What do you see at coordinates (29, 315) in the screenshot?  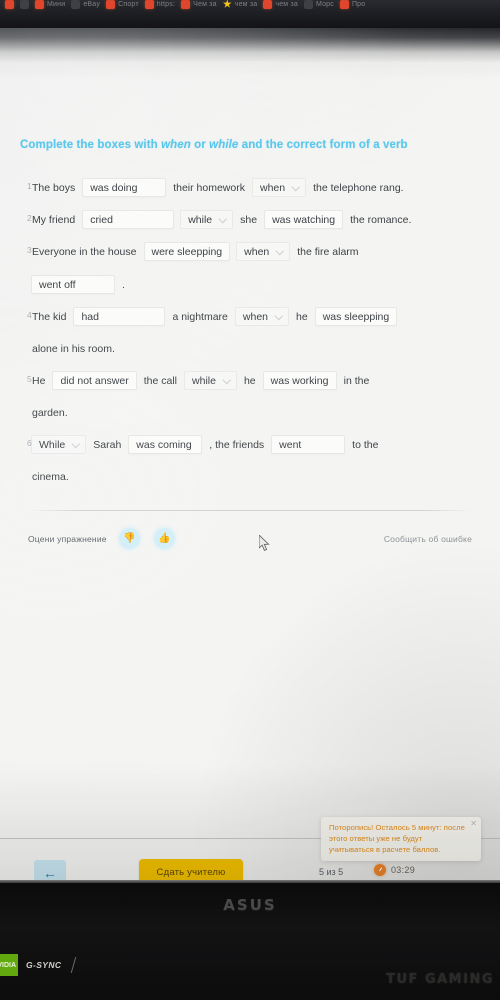 I see `question-number: 4` at bounding box center [29, 315].